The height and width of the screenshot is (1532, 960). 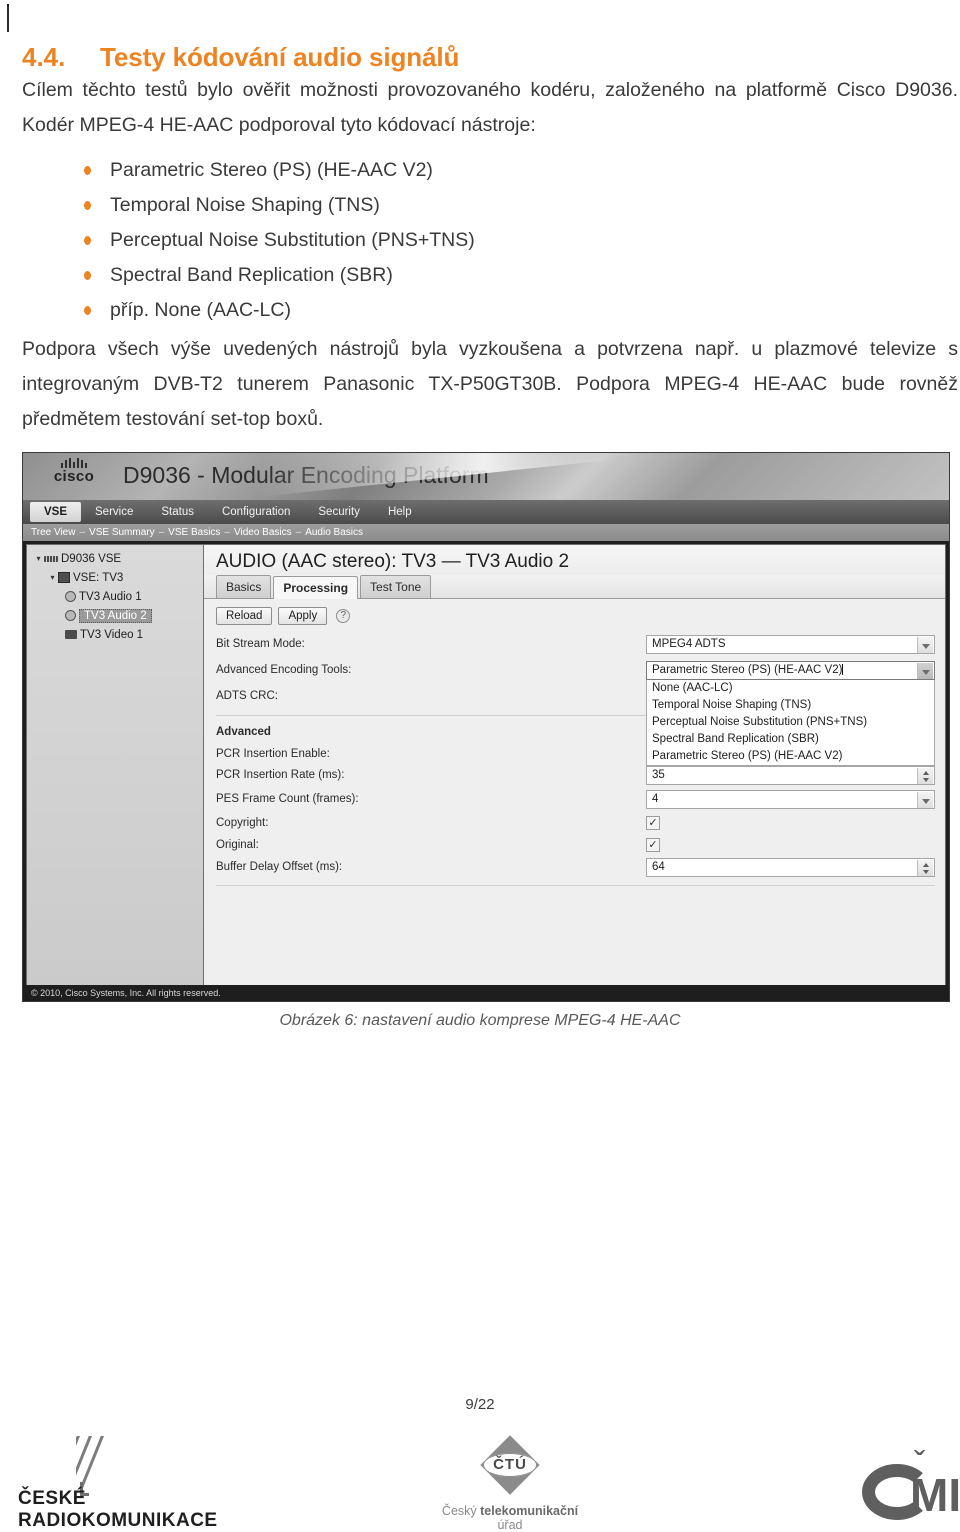 What do you see at coordinates (790, 867) in the screenshot?
I see `buffer-delay-offset-input: 64` at bounding box center [790, 867].